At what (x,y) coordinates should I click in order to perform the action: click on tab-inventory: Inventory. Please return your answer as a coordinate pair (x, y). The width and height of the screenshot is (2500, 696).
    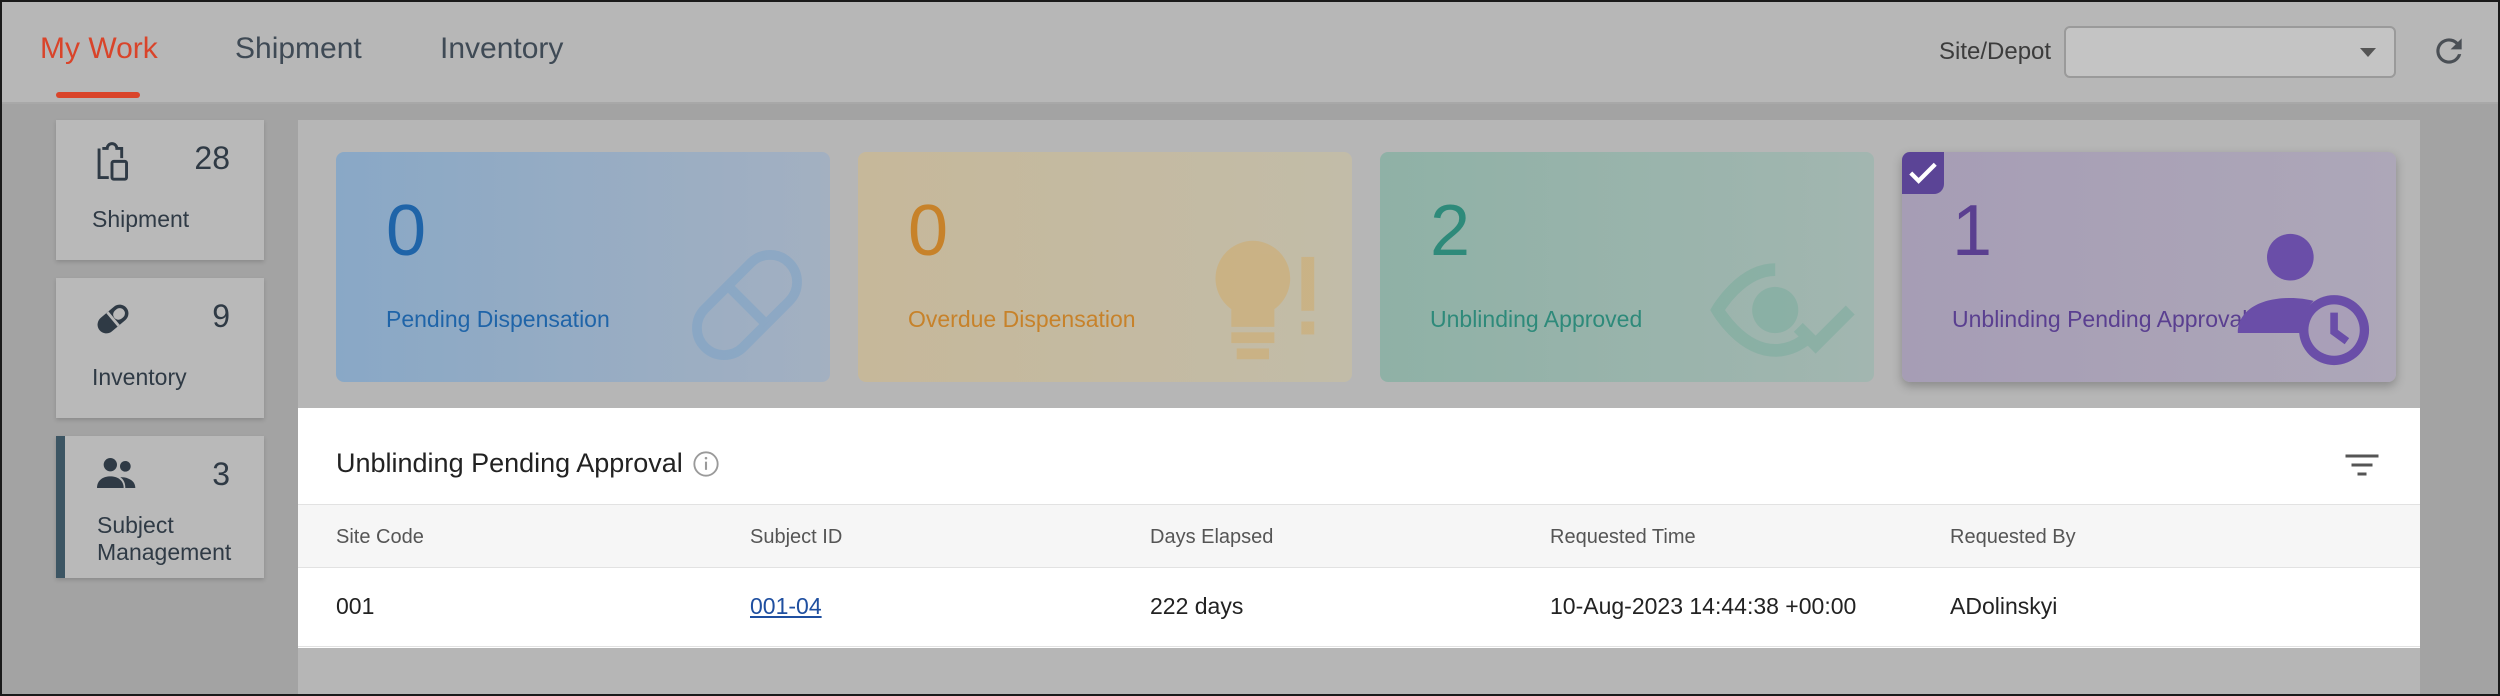
    Looking at the image, I should click on (501, 49).